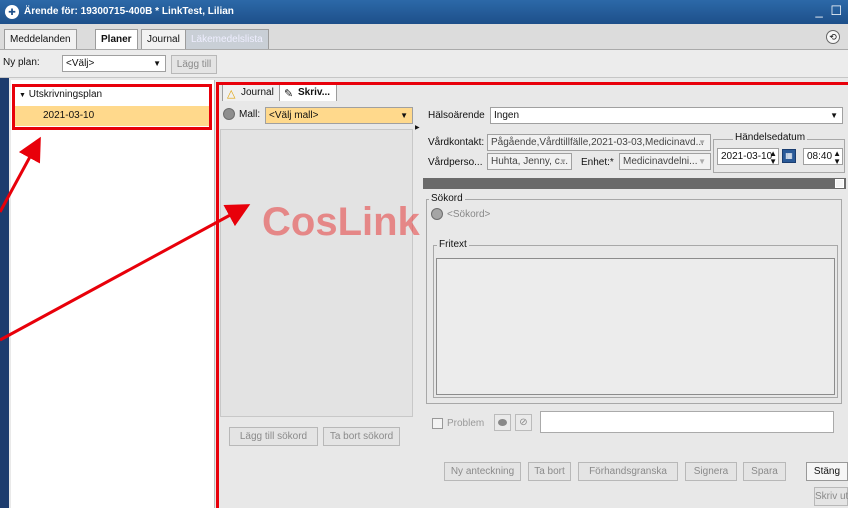  I want to click on annotation-arrow-tree, so click(20, 174).